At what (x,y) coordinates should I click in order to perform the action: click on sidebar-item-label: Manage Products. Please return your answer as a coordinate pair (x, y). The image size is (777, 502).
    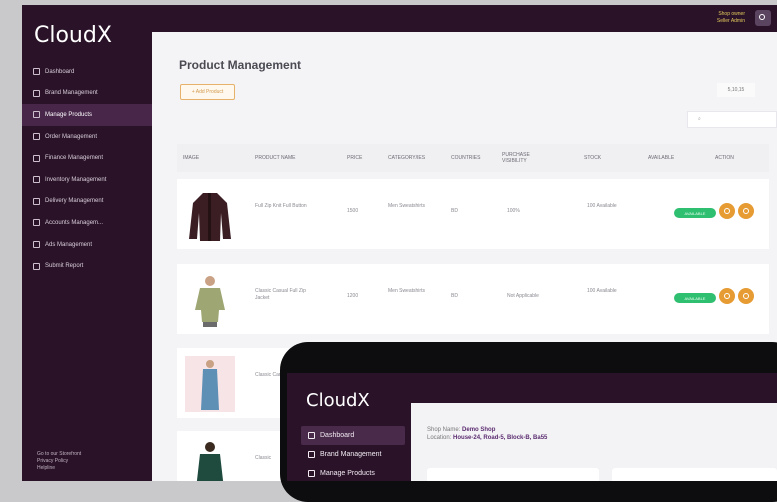
    Looking at the image, I should click on (69, 114).